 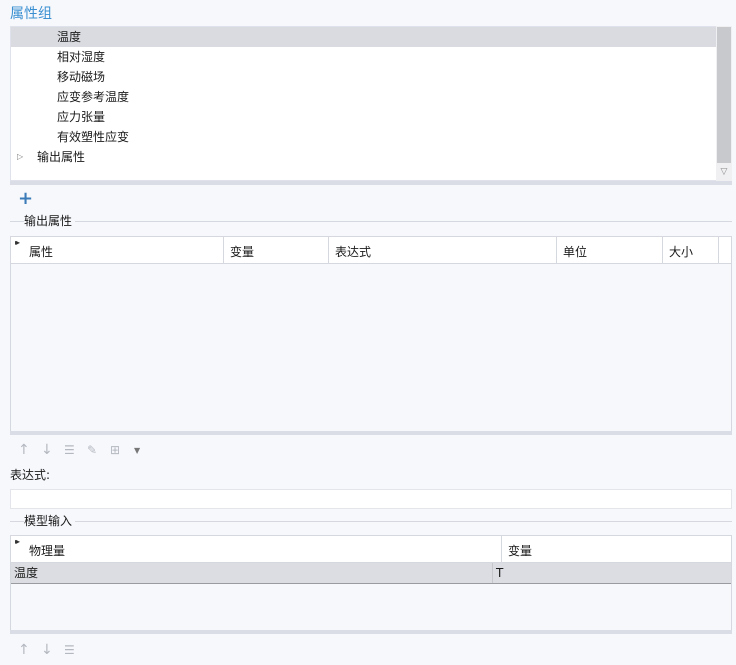 What do you see at coordinates (137, 451) in the screenshot?
I see `dropdown-arrow-icon: ▼` at bounding box center [137, 451].